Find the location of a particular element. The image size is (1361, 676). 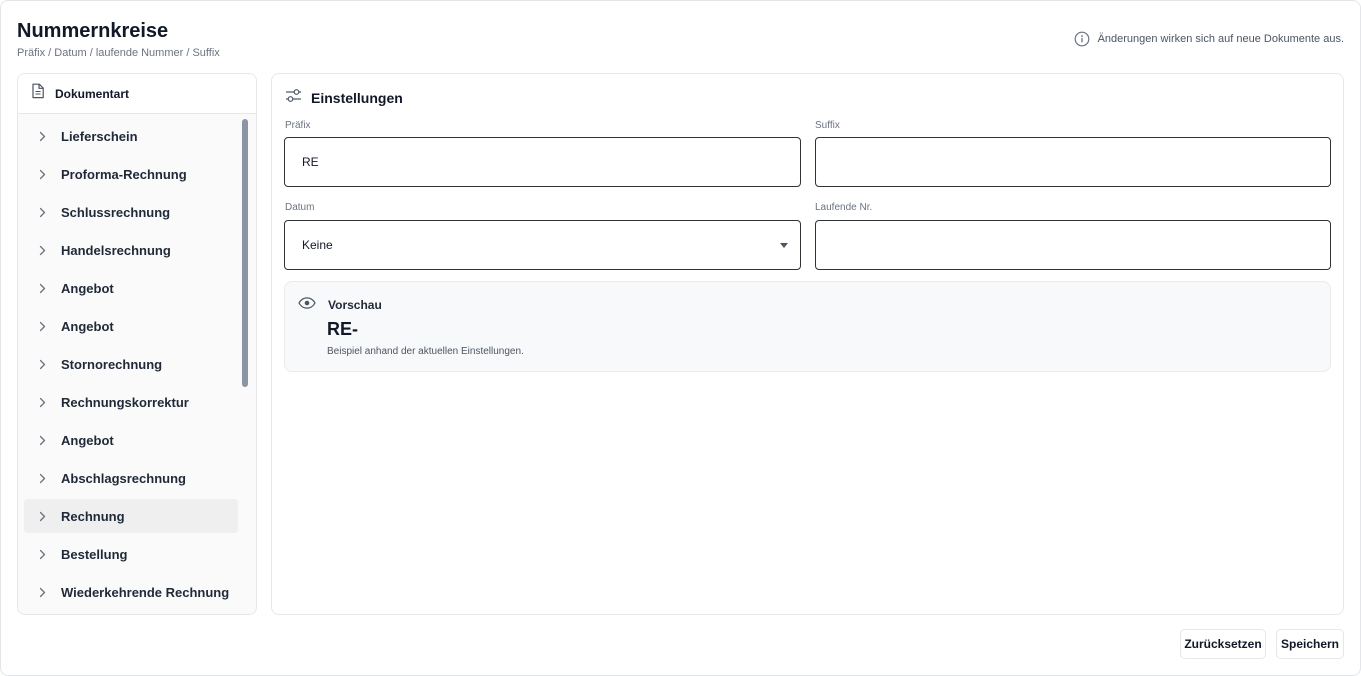

running-number-label: Laufende Nr. is located at coordinates (844, 207).